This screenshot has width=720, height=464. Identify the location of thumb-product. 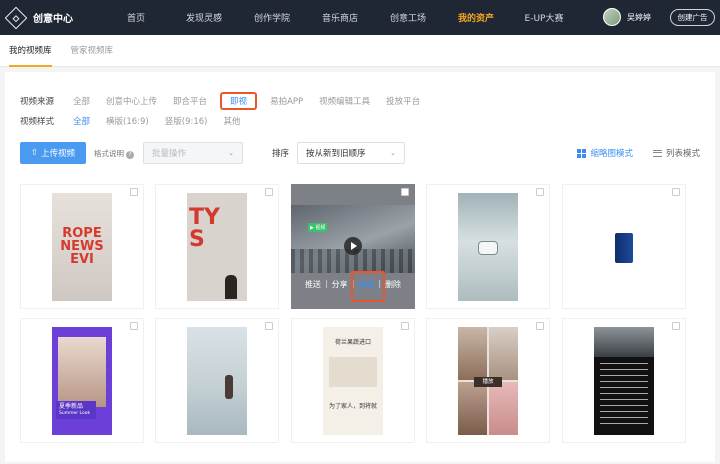
(624, 248).